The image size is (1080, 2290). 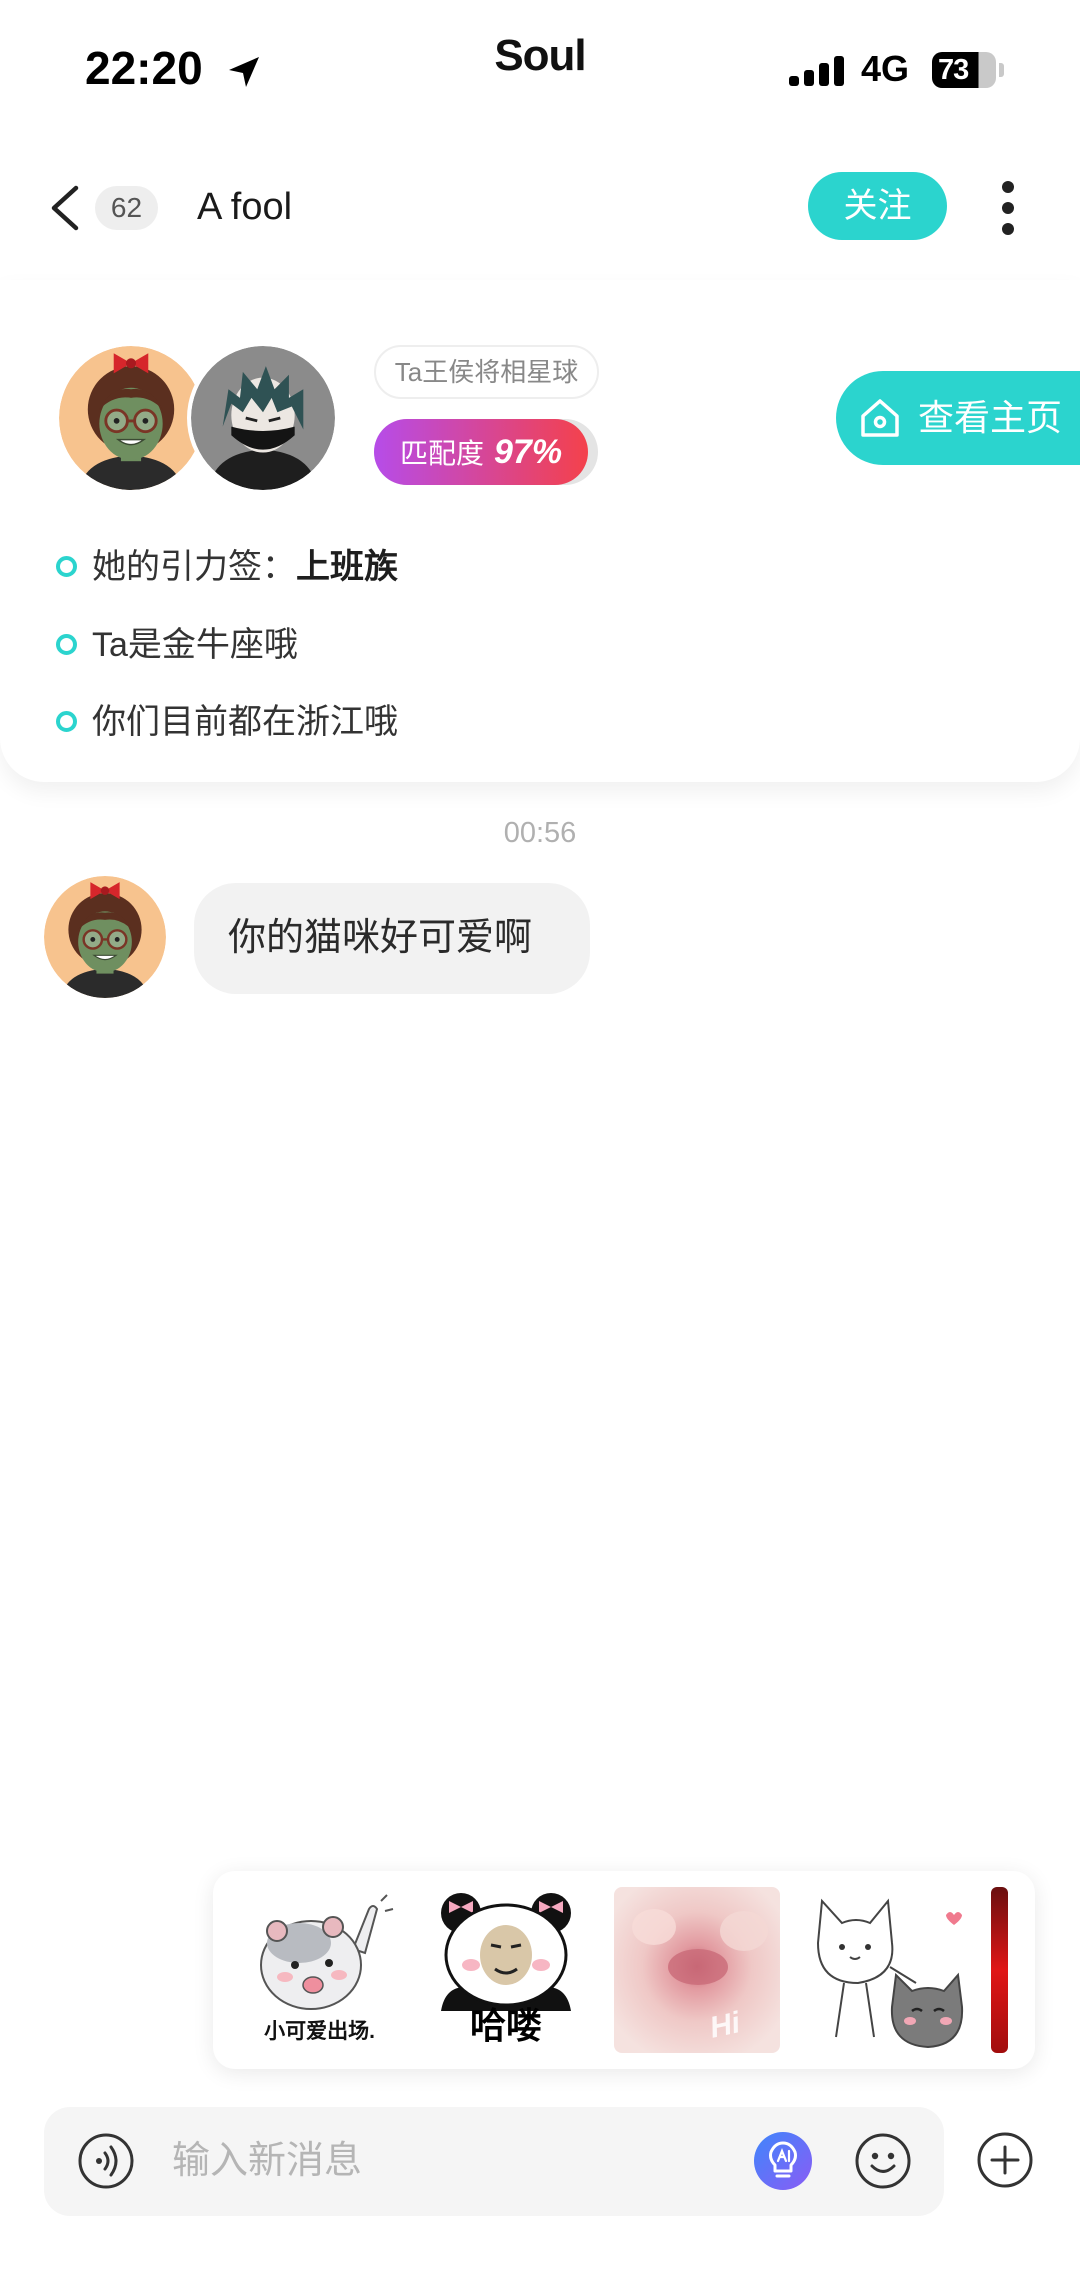 I want to click on partner-avatar, so click(x=131, y=418).